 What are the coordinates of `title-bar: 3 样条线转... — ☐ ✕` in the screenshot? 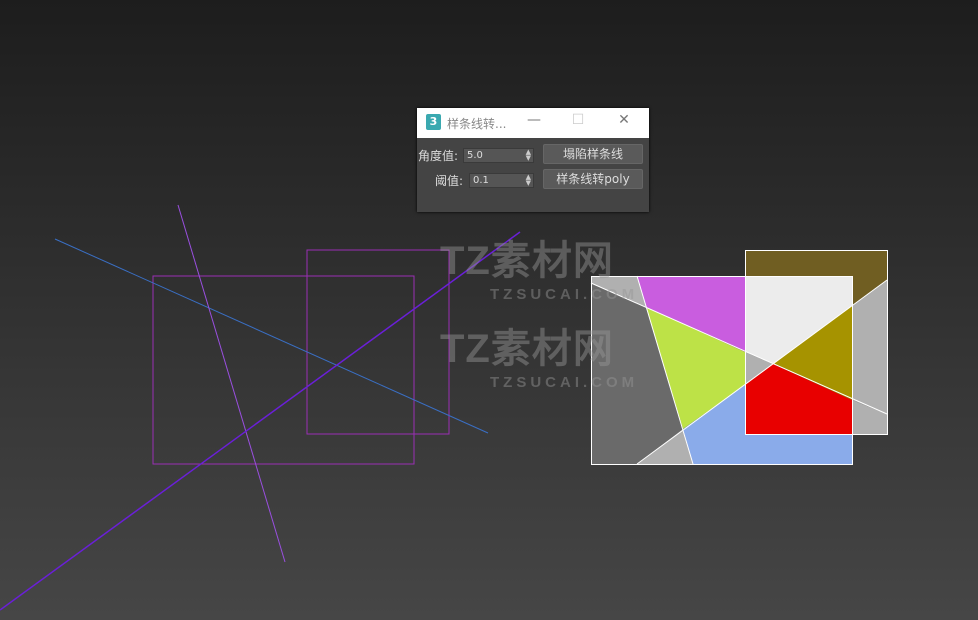 It's located at (533, 123).